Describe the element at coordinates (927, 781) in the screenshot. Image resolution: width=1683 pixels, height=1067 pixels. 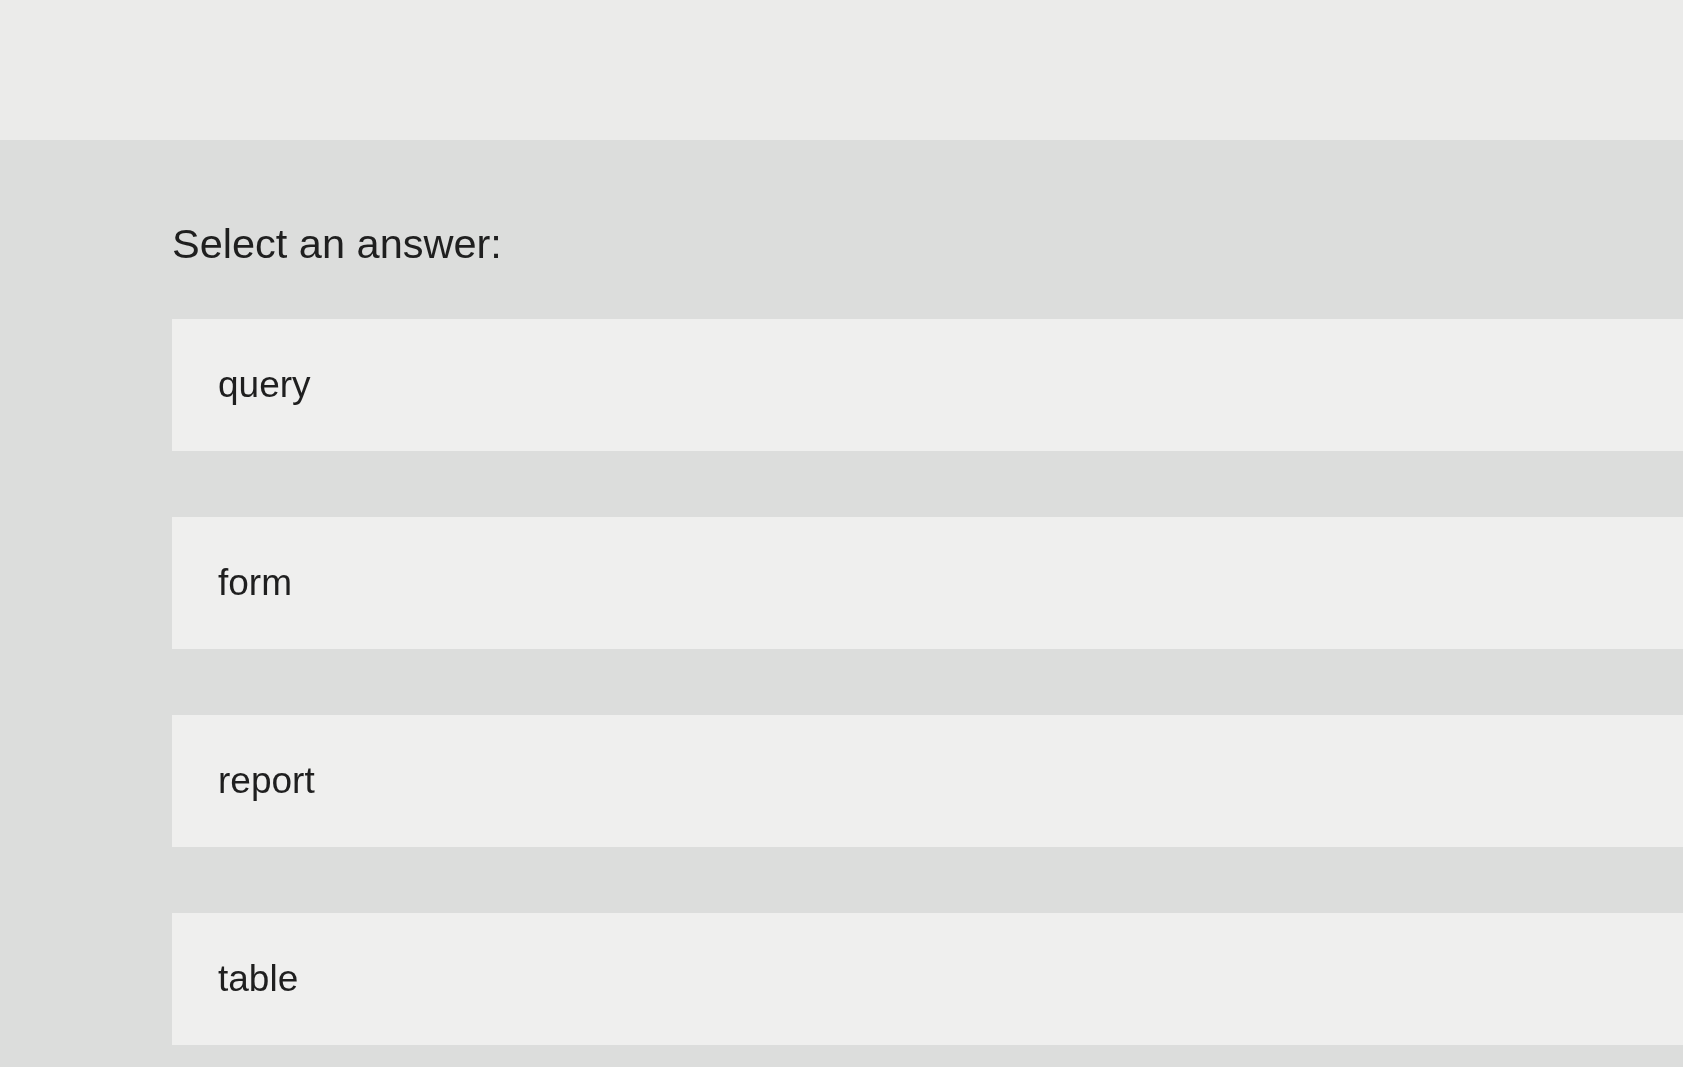
I see `answer-option: report` at that location.